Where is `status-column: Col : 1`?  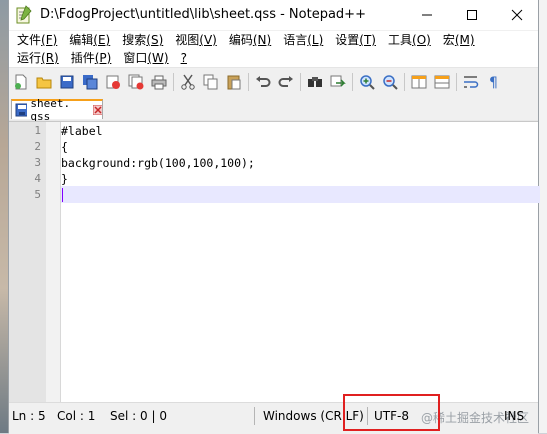 status-column: Col : 1 is located at coordinates (76, 416).